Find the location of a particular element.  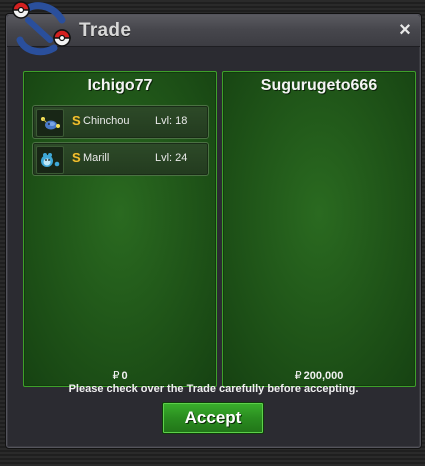

marill-icon is located at coordinates (50, 160).